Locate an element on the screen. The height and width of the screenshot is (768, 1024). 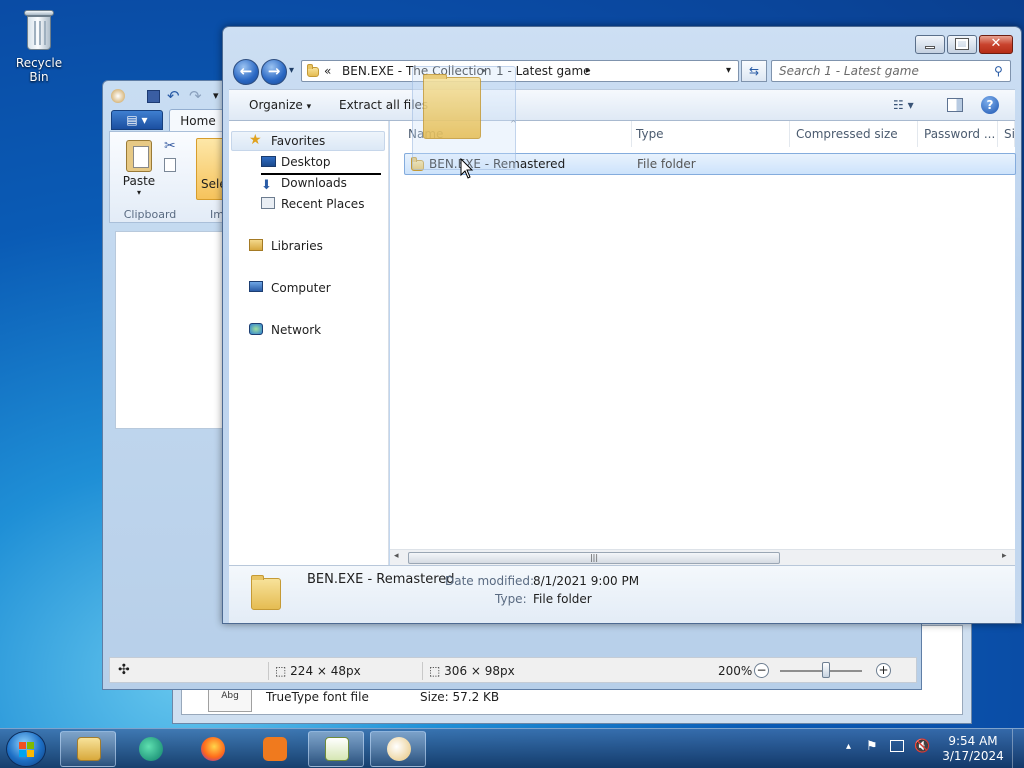
nav-favorites: ★ Favorites is located at coordinates (287, 141).